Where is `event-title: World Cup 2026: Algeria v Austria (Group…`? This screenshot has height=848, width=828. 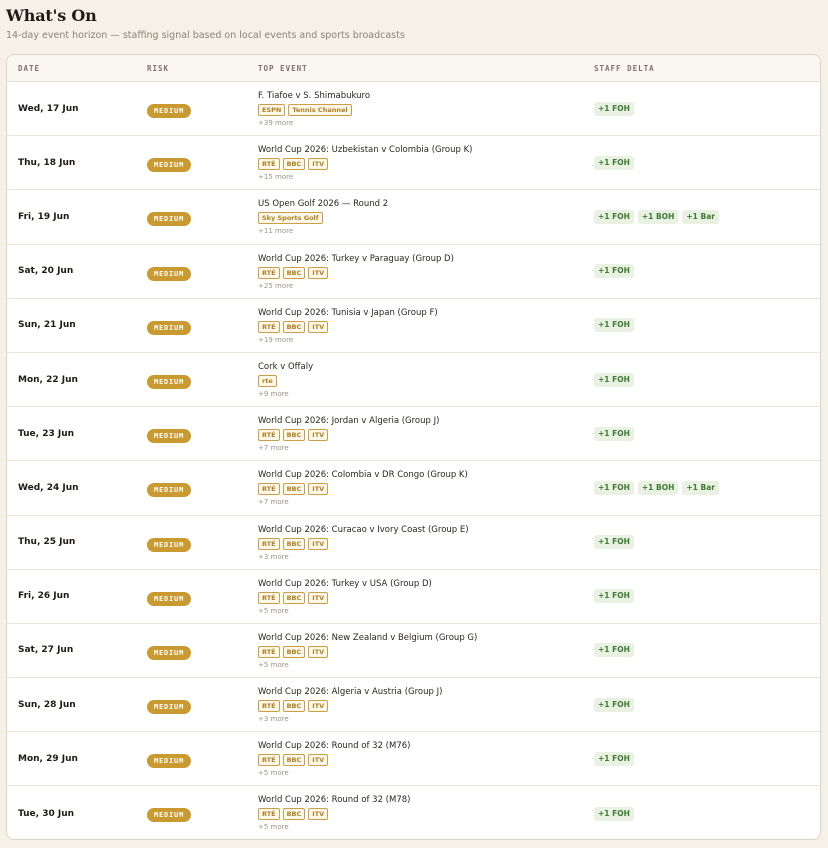 event-title: World Cup 2026: Algeria v Austria (Group… is located at coordinates (350, 692).